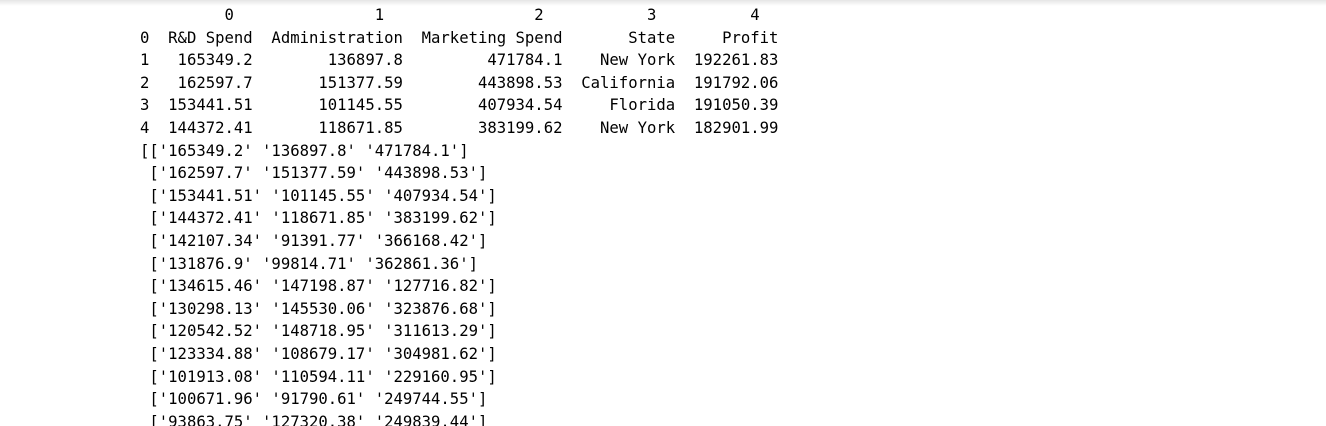 The image size is (1326, 426). What do you see at coordinates (318, 353) in the screenshot?
I see `array-row: ['123334.88' '108679.17' '304981.62']` at bounding box center [318, 353].